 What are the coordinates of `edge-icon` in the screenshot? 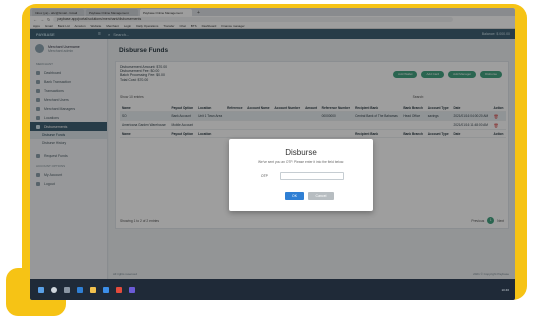 It's located at (80, 289).